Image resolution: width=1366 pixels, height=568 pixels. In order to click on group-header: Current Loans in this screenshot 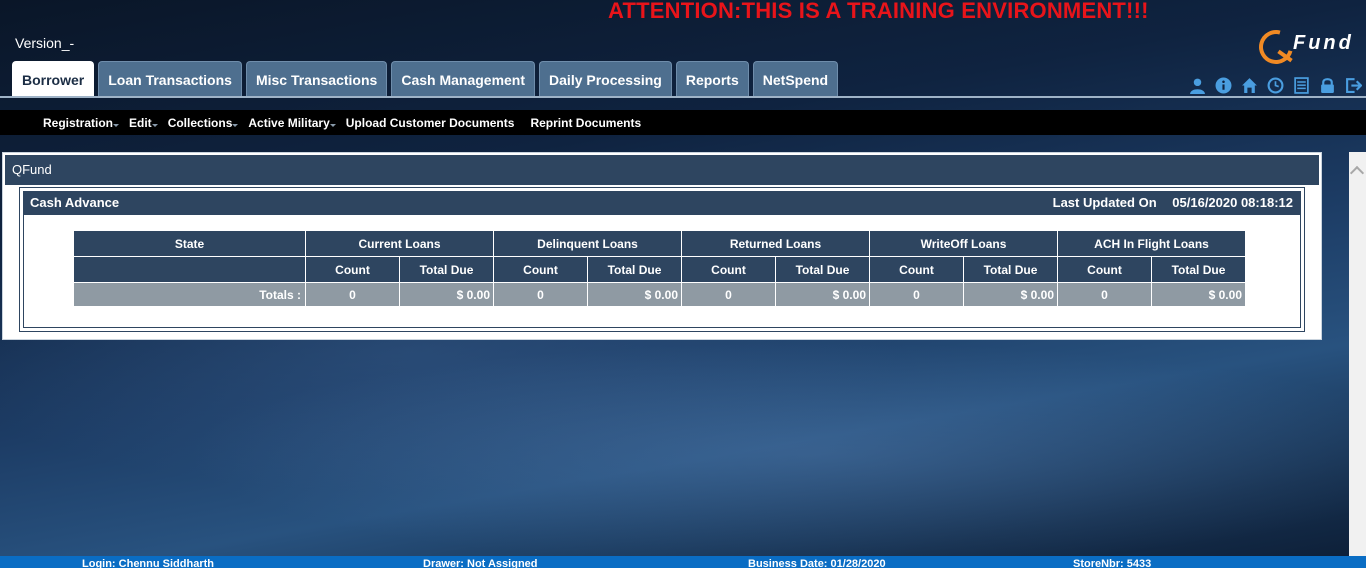, I will do `click(399, 244)`.